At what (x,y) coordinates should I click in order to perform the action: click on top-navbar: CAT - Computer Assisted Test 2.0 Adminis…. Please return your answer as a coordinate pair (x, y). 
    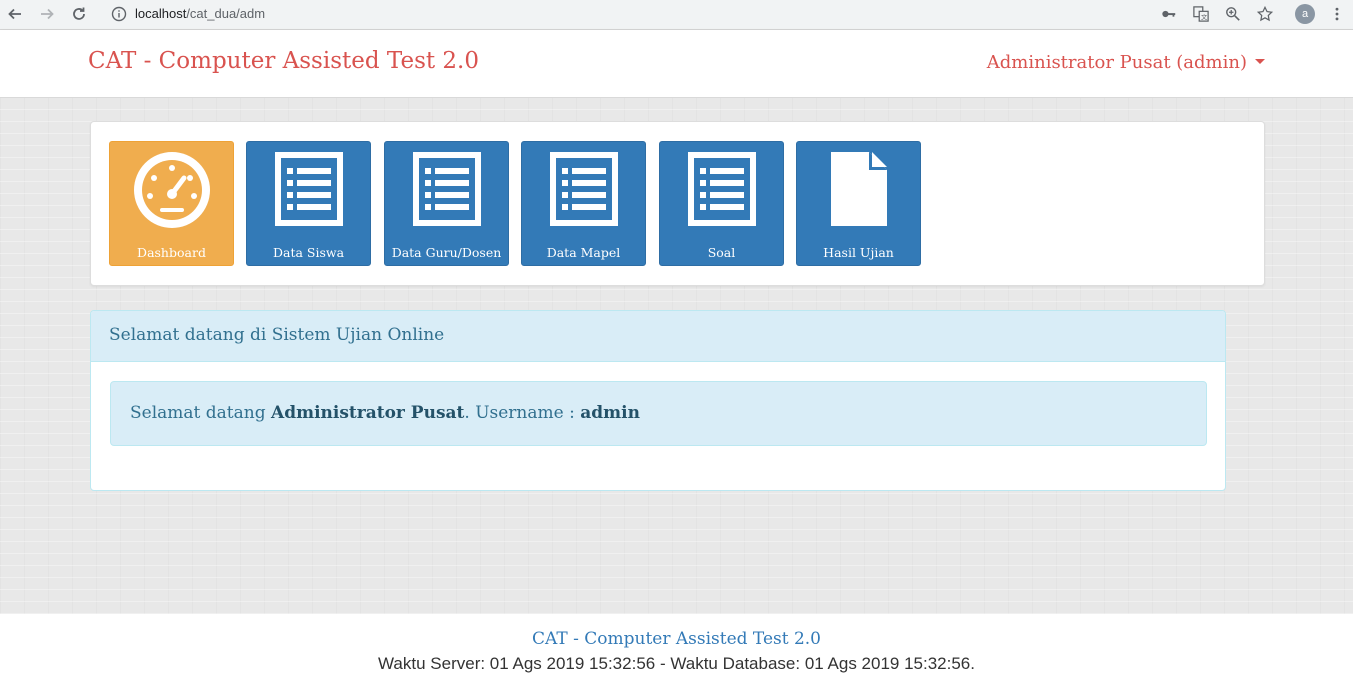
    Looking at the image, I should click on (676, 64).